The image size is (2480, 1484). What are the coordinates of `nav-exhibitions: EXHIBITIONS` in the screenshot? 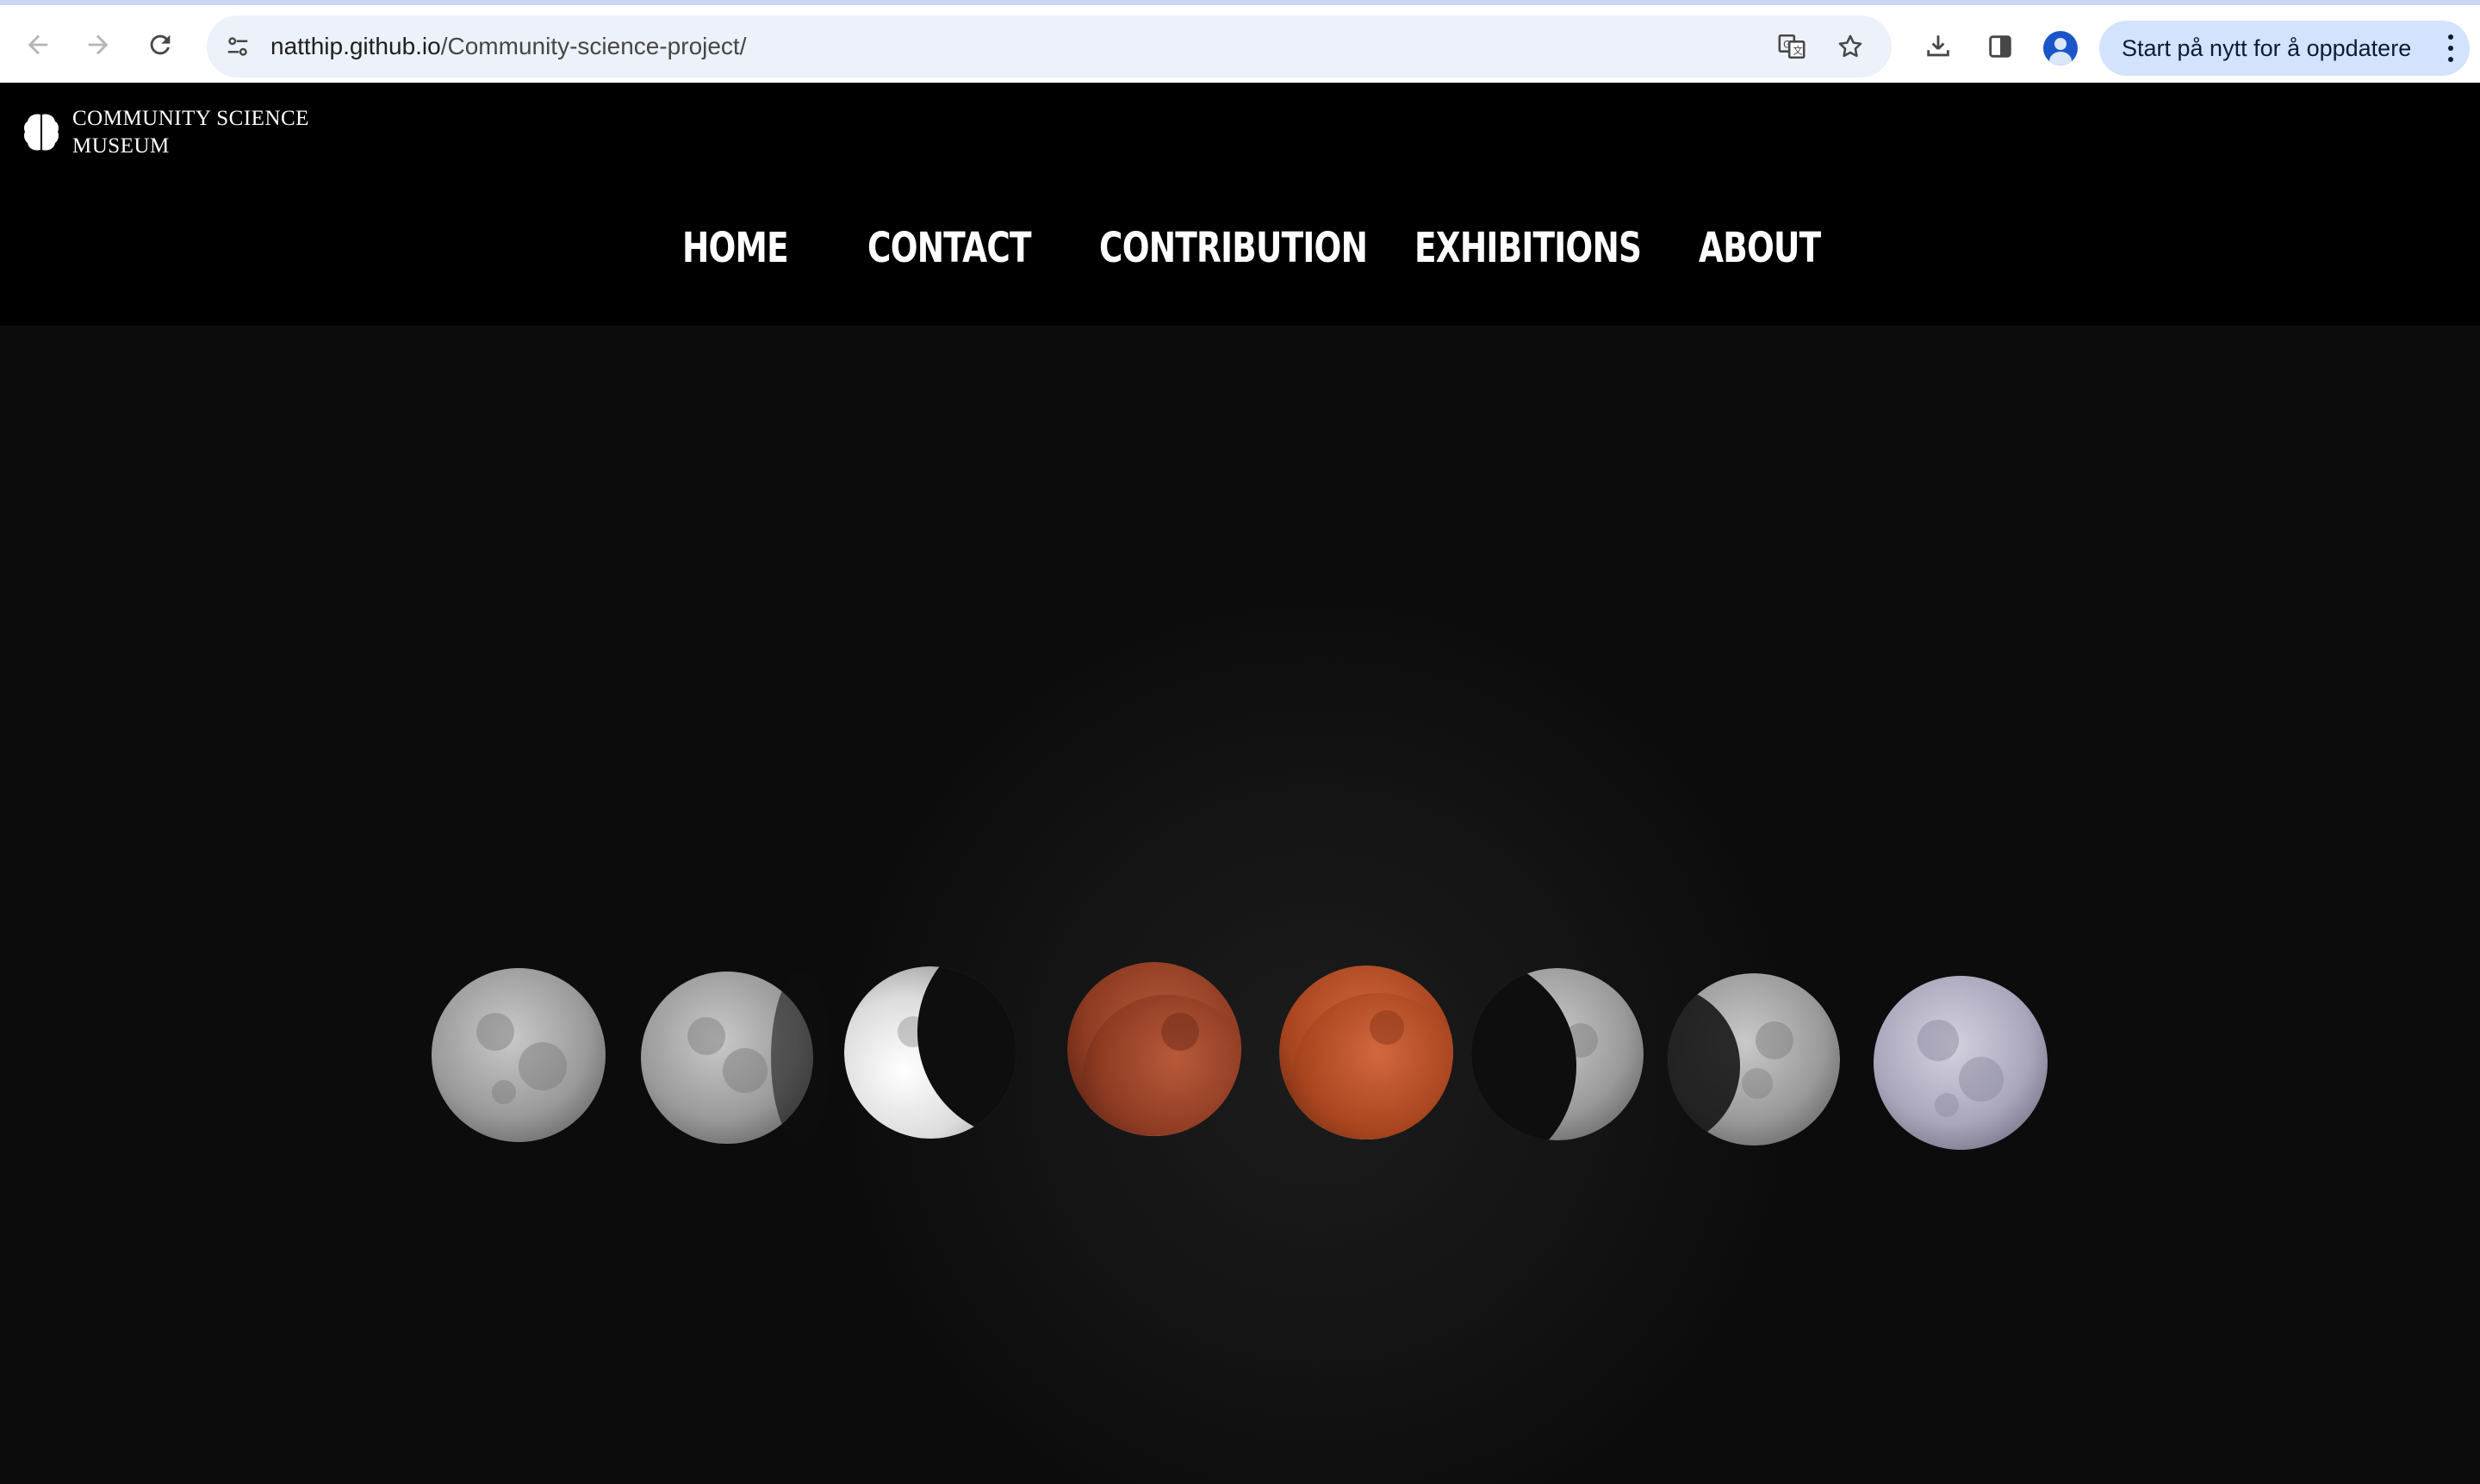 It's located at (1528, 248).